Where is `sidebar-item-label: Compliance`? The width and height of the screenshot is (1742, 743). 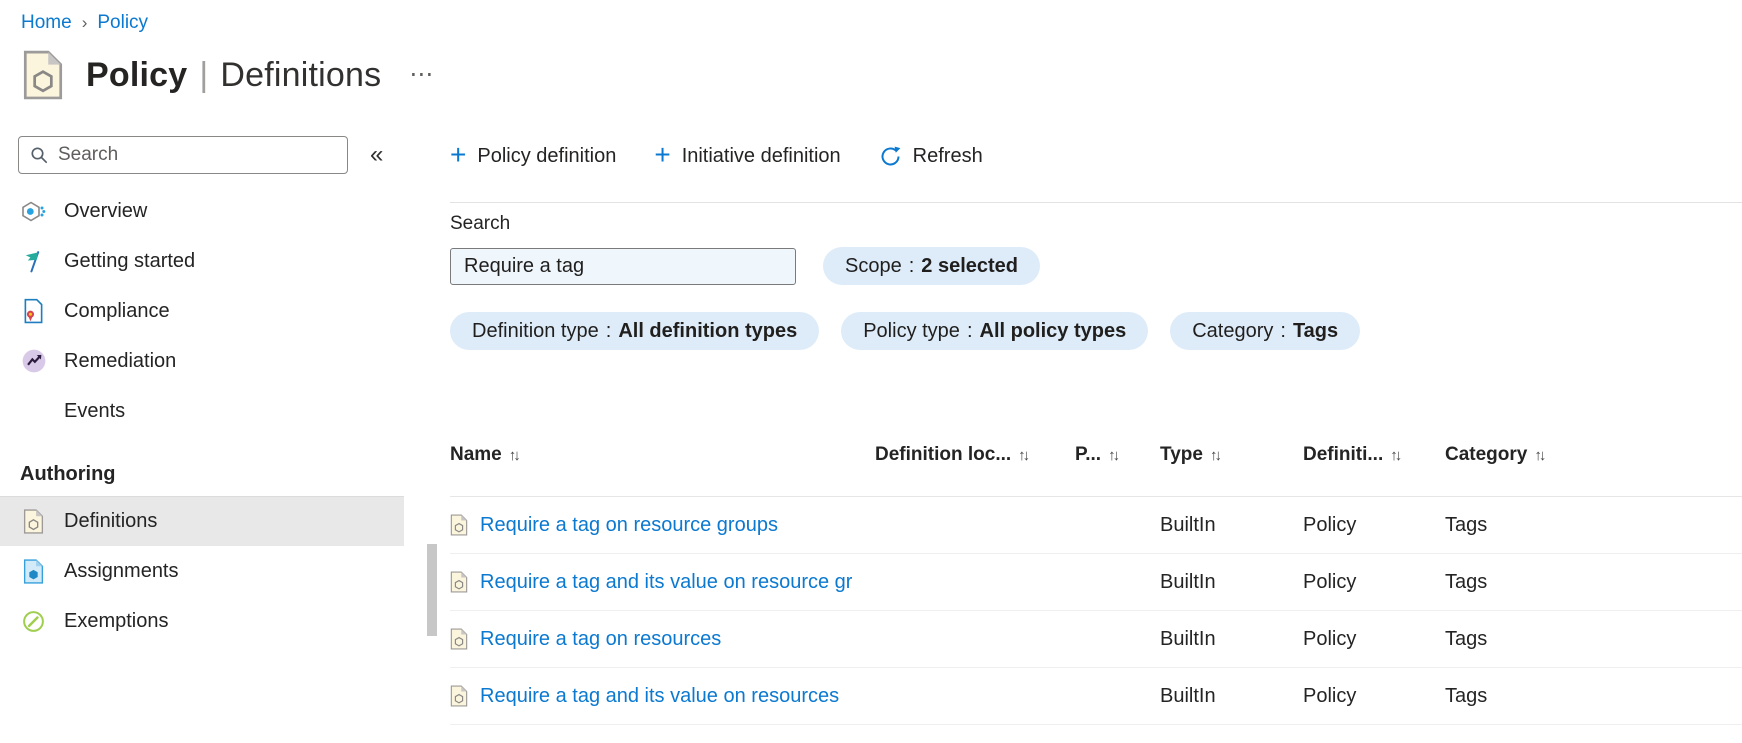
sidebar-item-label: Compliance is located at coordinates (117, 310).